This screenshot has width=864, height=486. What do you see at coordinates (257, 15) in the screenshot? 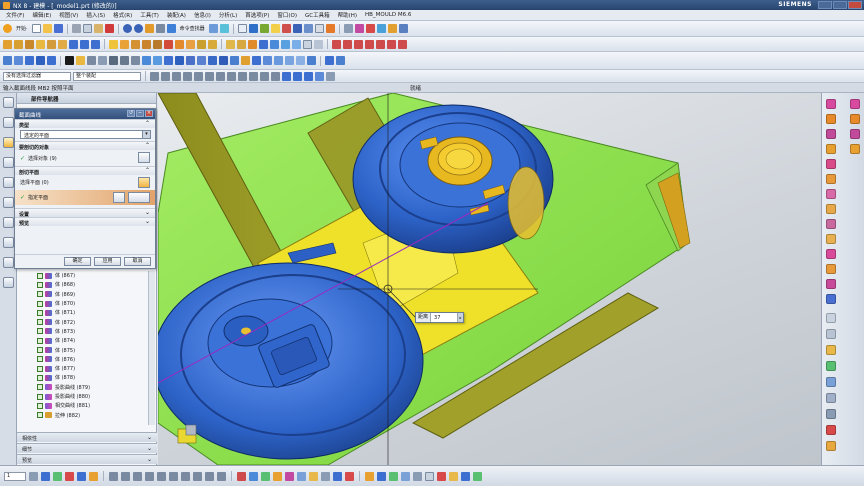
I see `menu-preferences: 首选项(P)` at bounding box center [257, 15].